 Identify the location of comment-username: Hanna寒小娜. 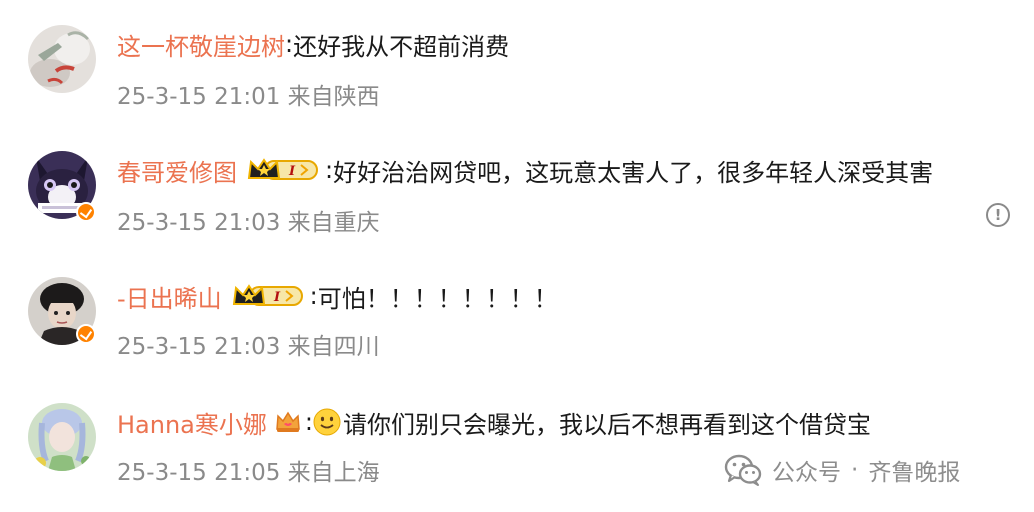
(192, 422).